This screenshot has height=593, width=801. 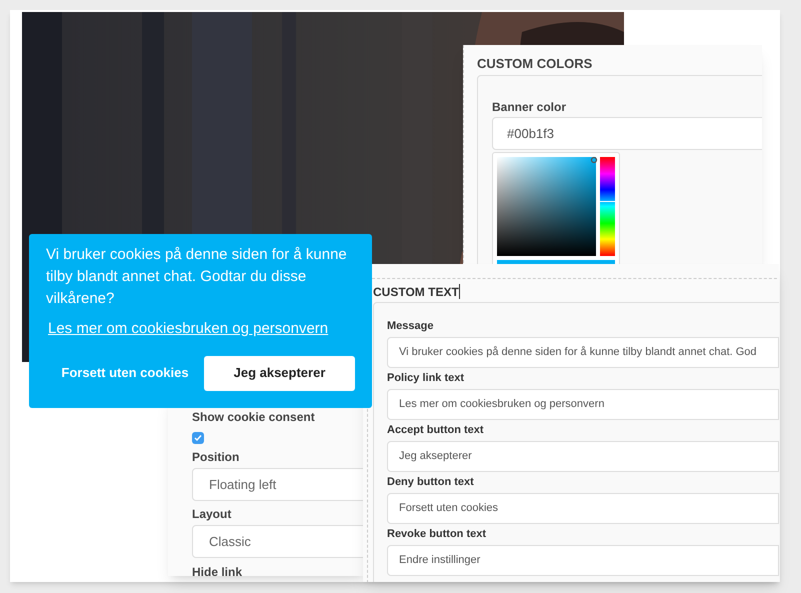 What do you see at coordinates (583, 352) in the screenshot?
I see `input-field: Vi bruker cookies på denne siden for å kunne tilby blandt annet chat. God` at bounding box center [583, 352].